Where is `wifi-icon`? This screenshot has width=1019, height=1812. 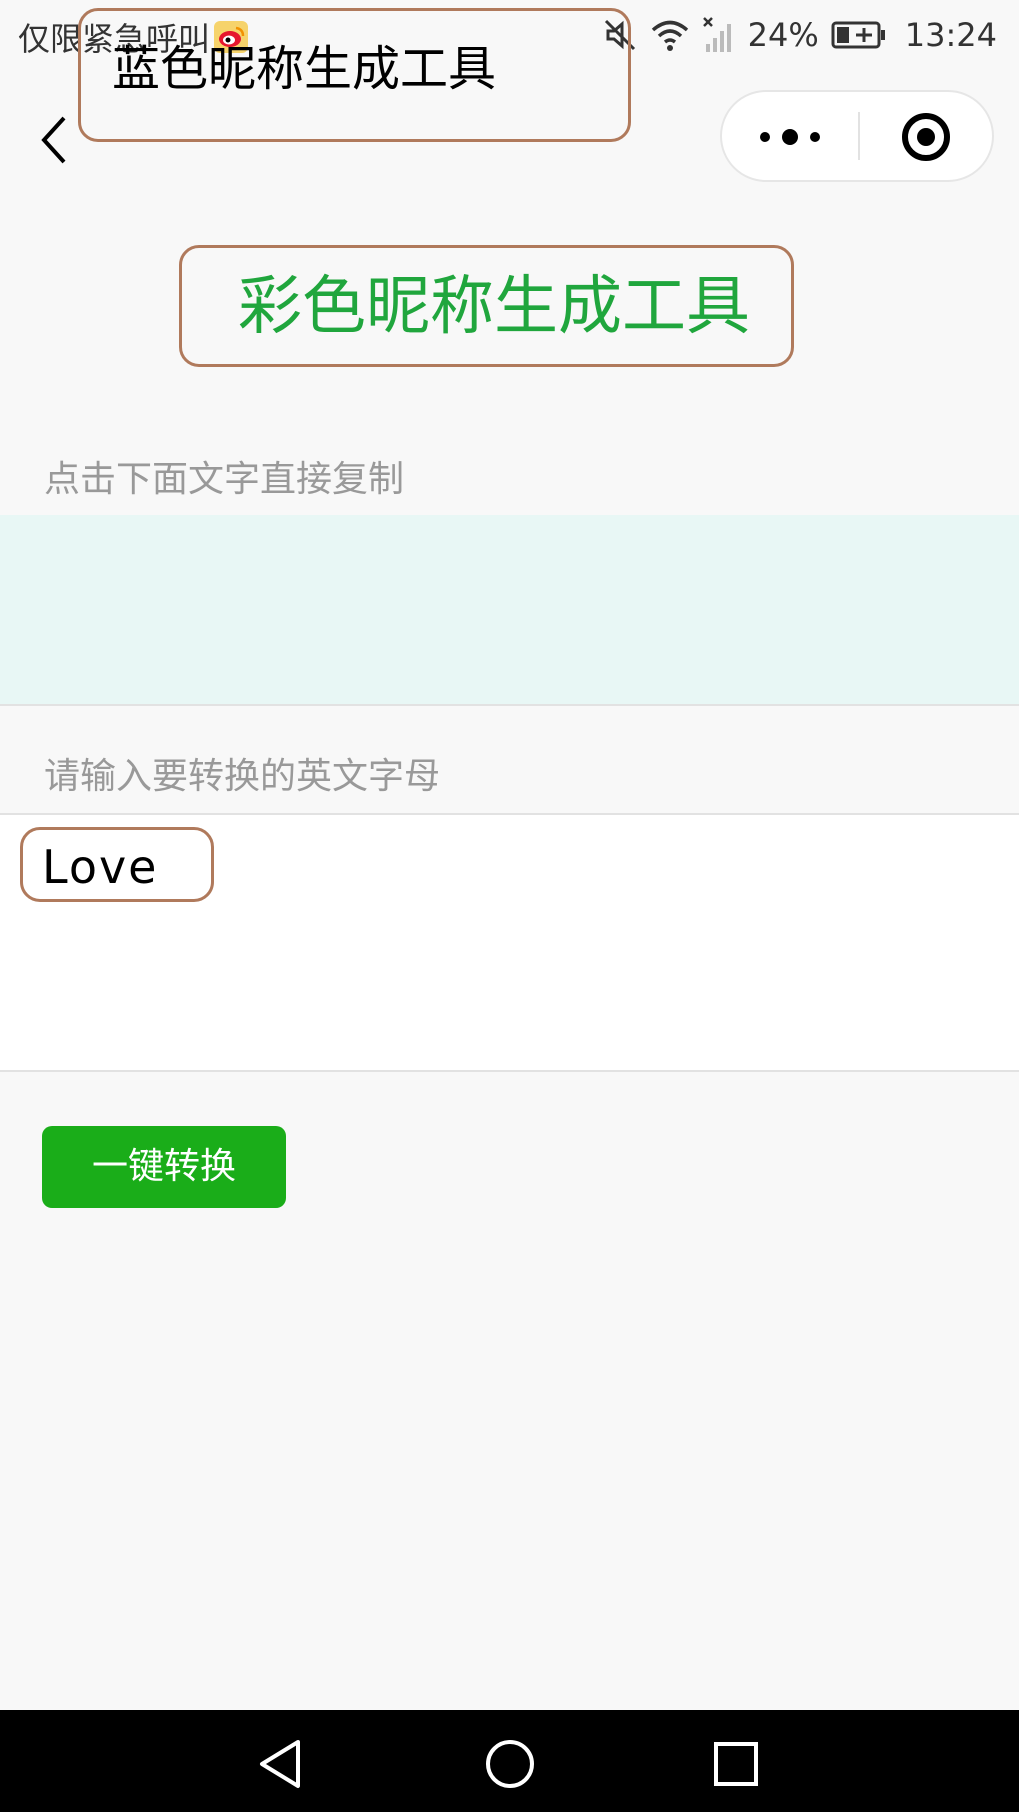 wifi-icon is located at coordinates (669, 35).